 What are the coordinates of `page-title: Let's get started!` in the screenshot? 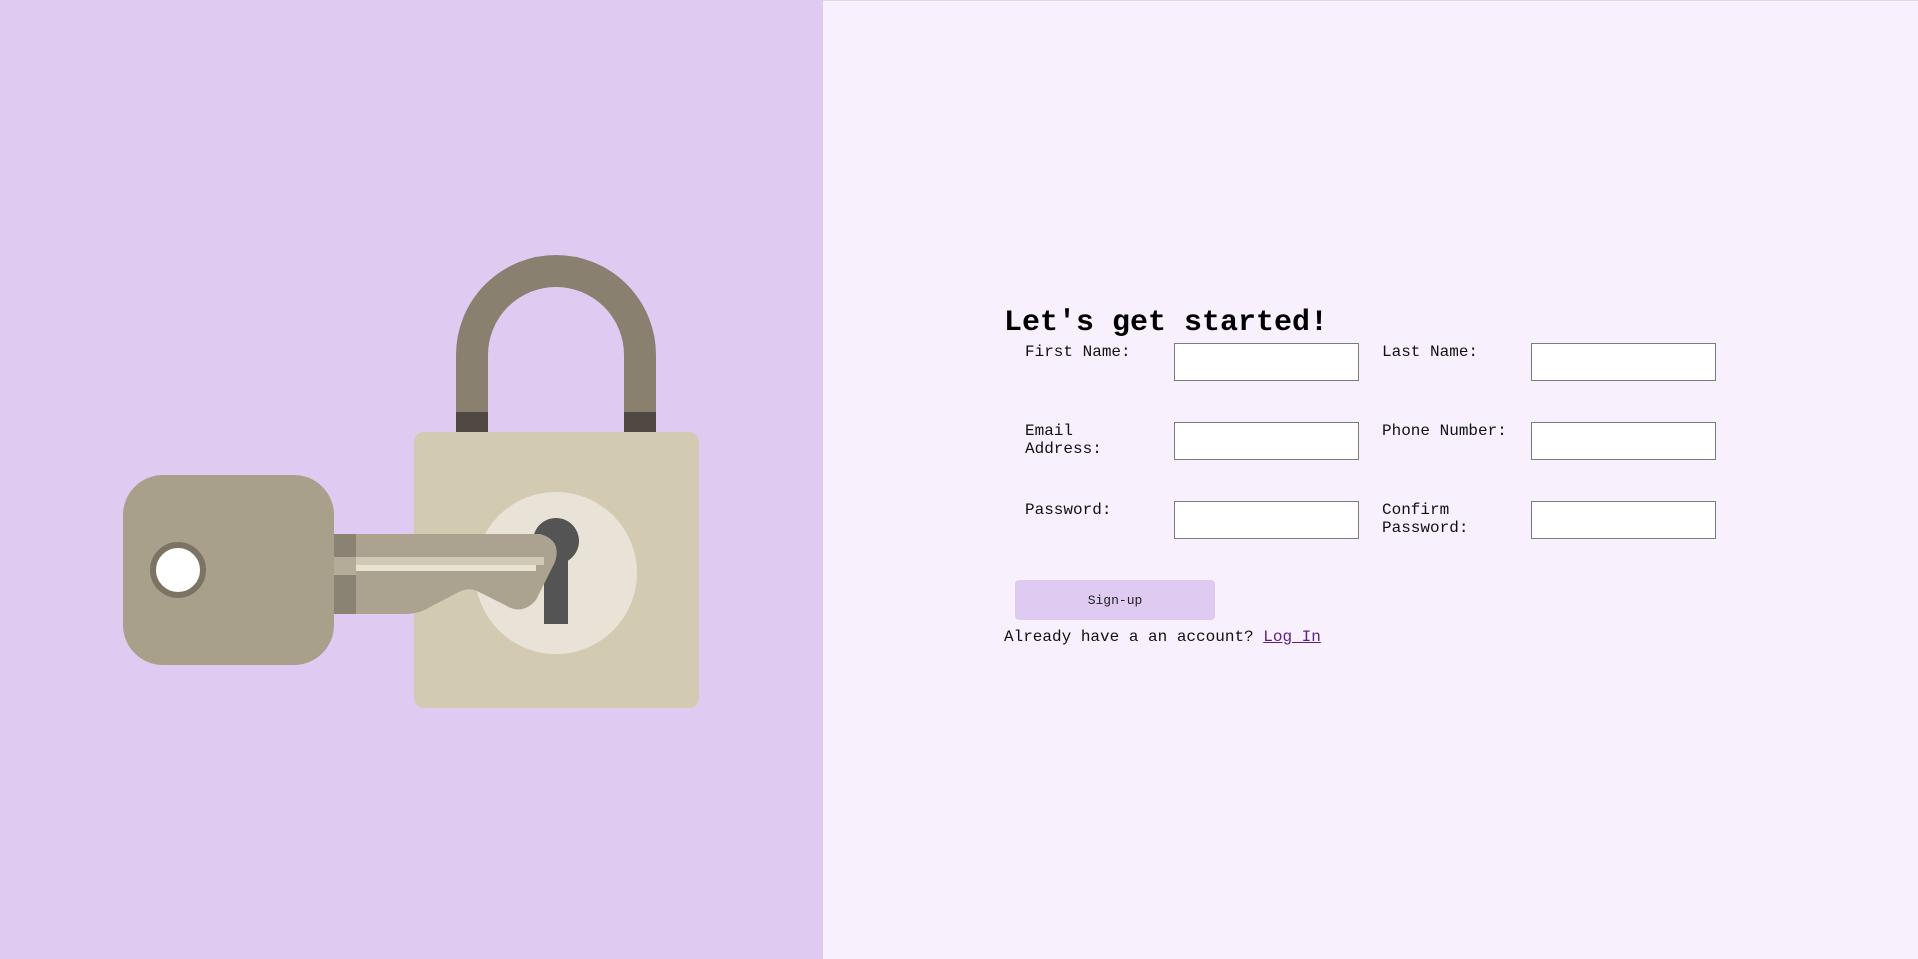 It's located at (1166, 323).